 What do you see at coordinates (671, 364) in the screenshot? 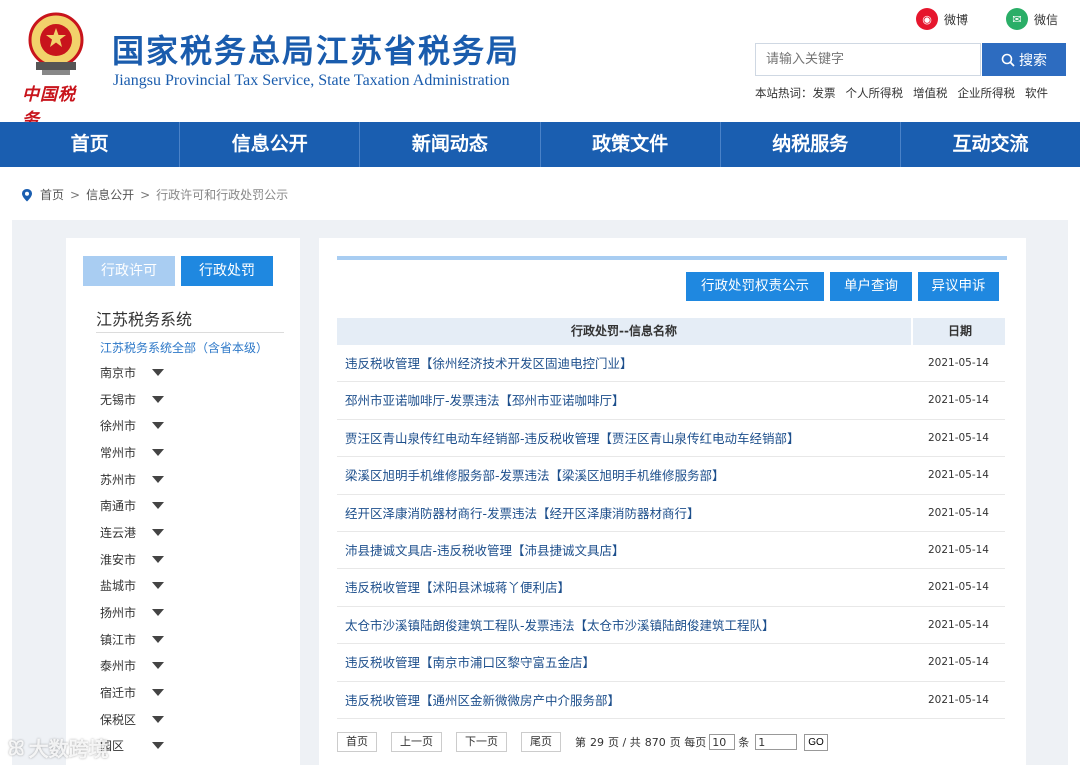
I see `table-row: 违反税收管理【徐州经济技术开发区固迪电控门业】 2021-05-14` at bounding box center [671, 364].